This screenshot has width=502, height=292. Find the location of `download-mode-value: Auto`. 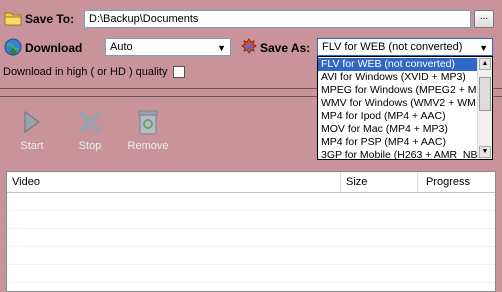

download-mode-value: Auto is located at coordinates (121, 47).